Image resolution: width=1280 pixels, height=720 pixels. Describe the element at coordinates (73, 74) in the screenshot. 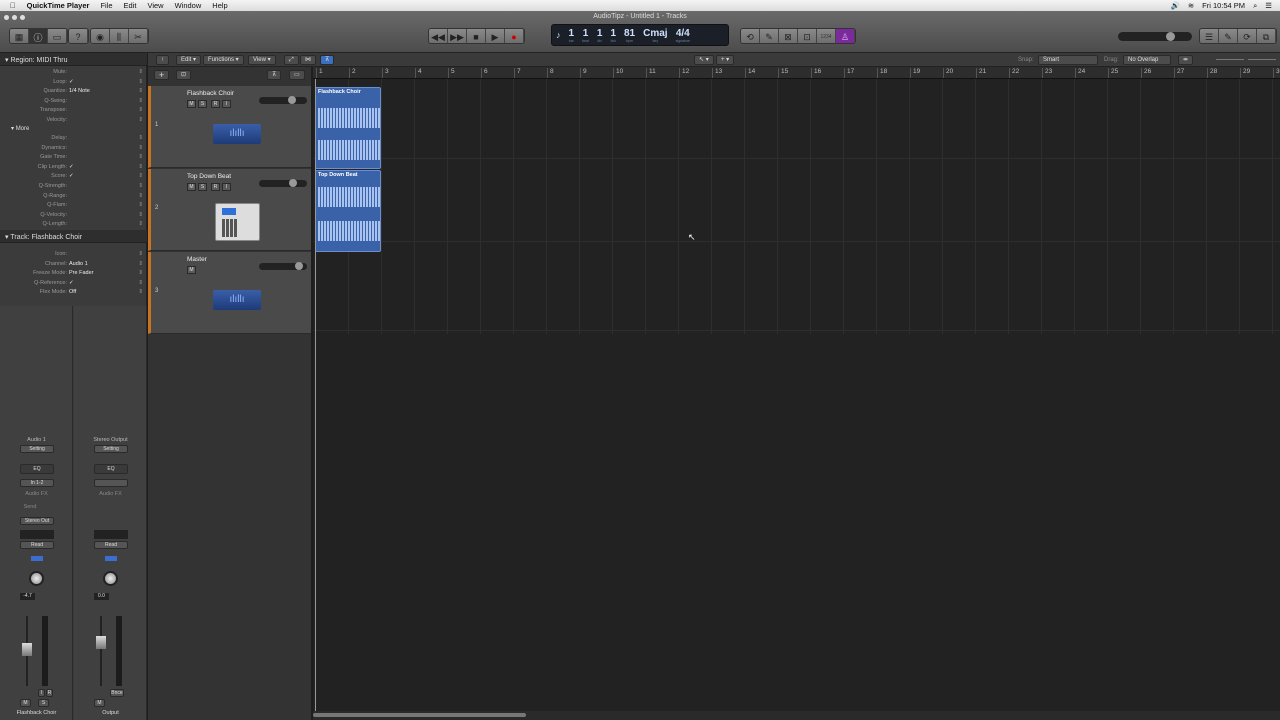

I see `inspector-param: Mute: ⇕` at that location.